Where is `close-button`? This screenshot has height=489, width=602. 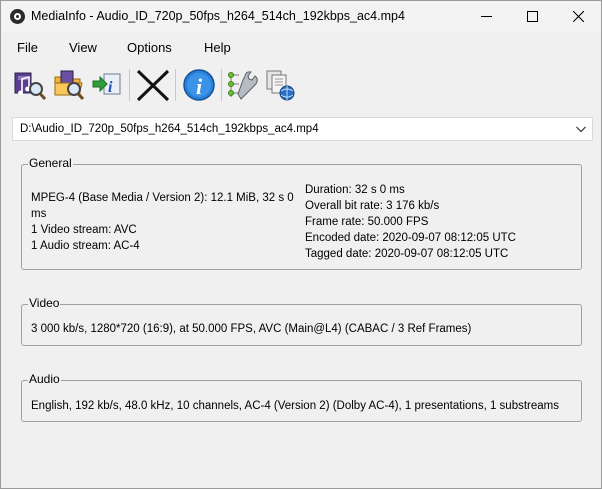 close-button is located at coordinates (578, 16).